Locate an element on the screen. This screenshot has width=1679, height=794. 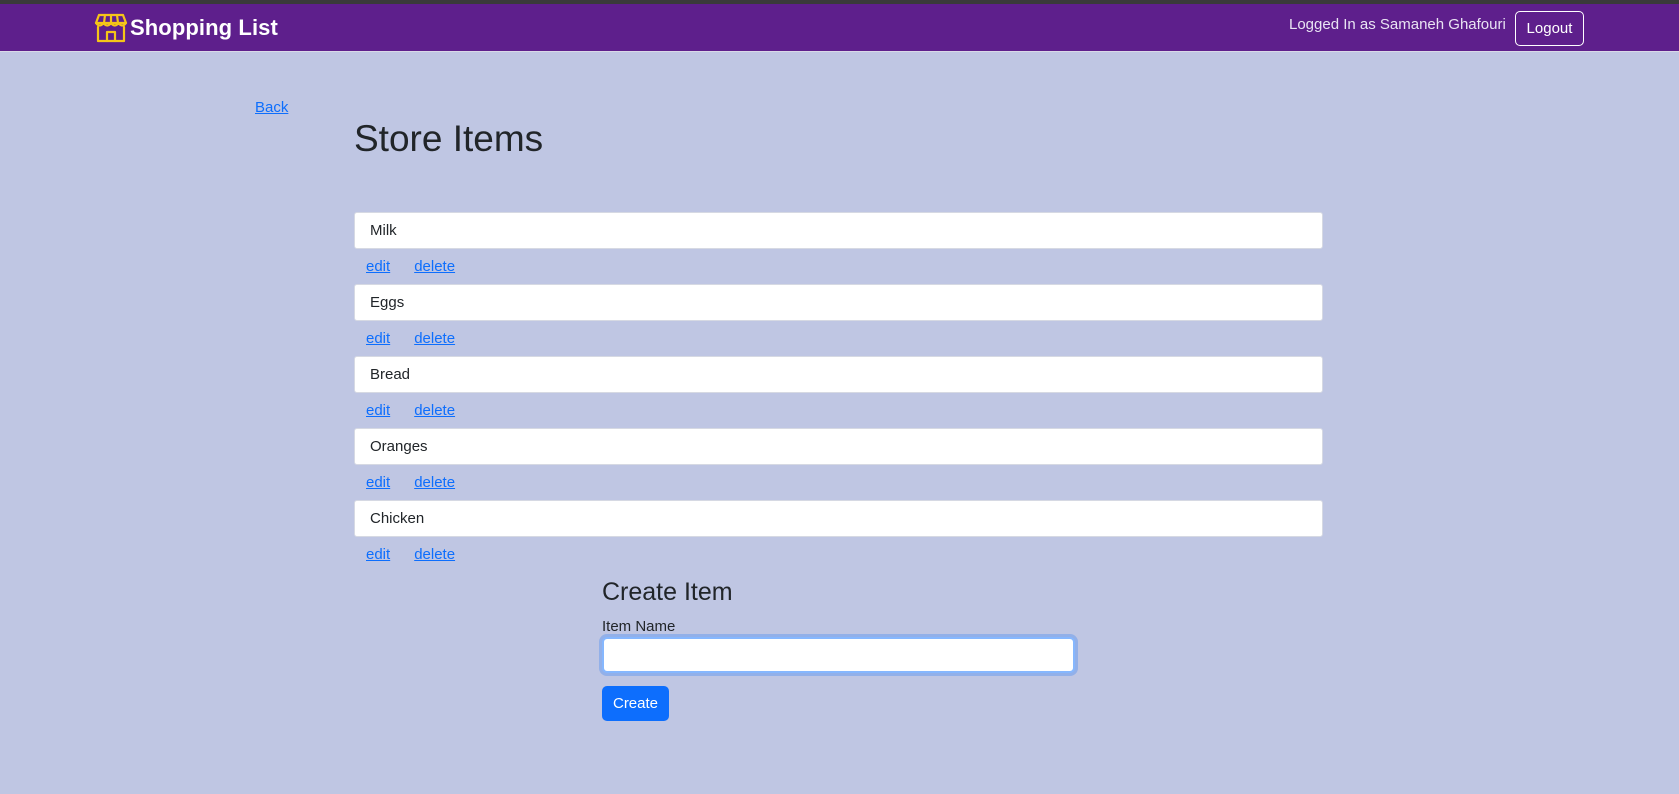
list-item: Milk is located at coordinates (838, 230).